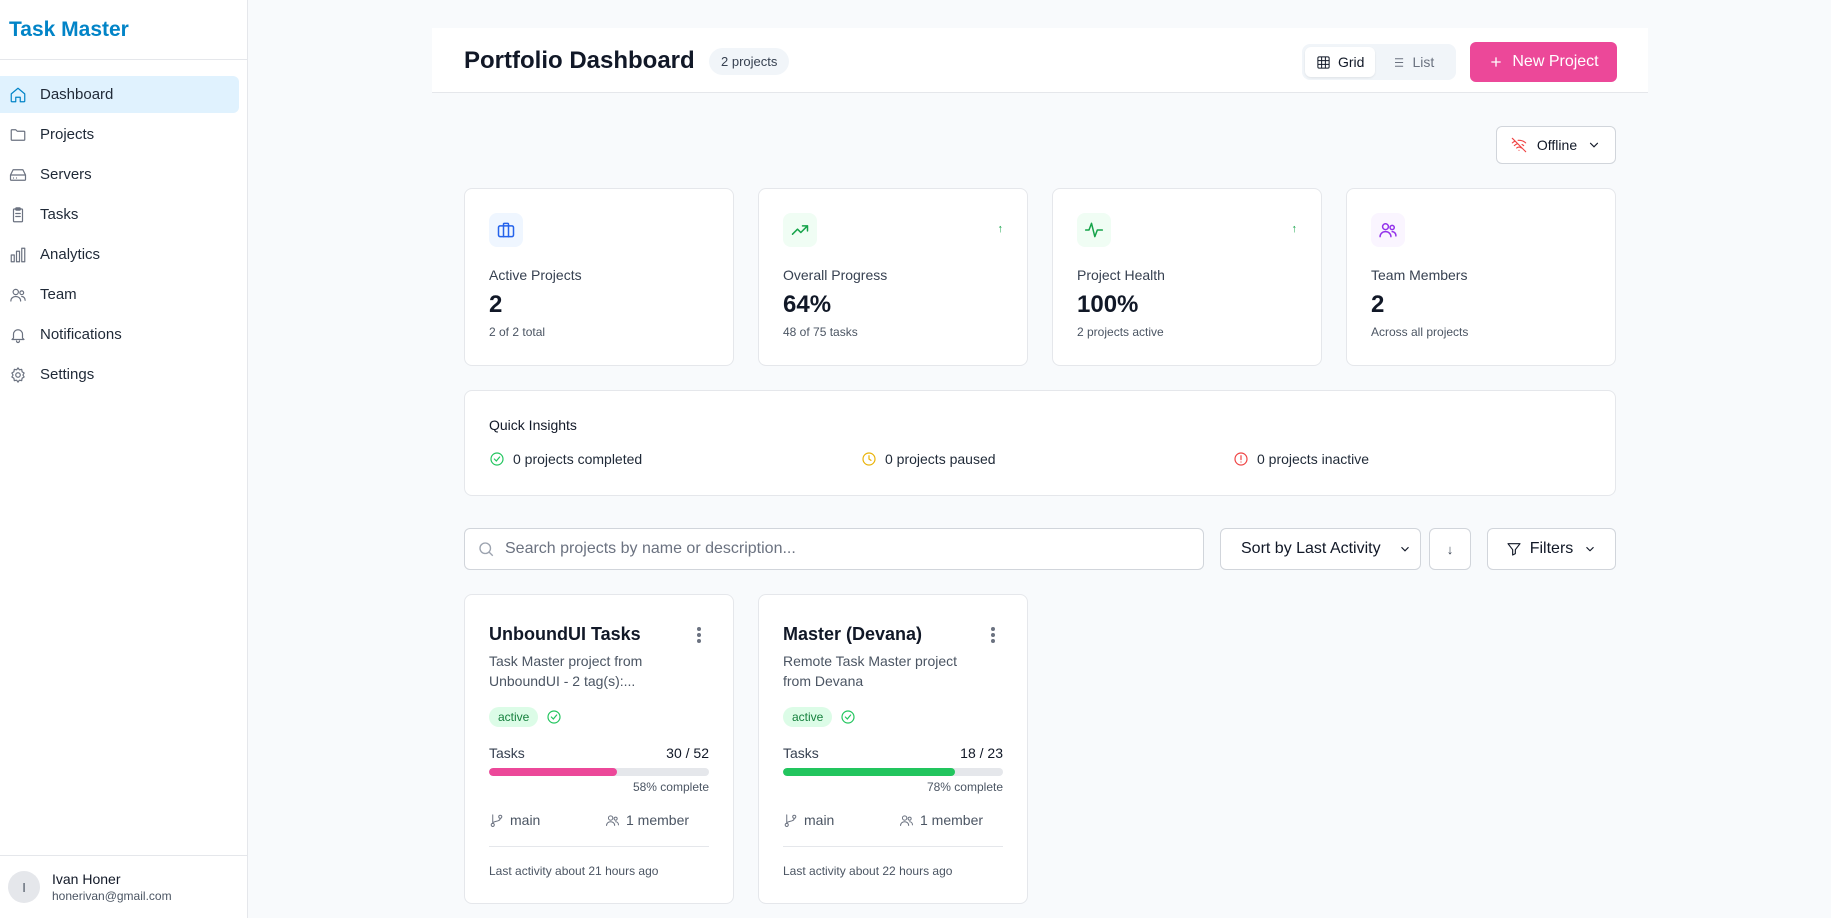  Describe the element at coordinates (1450, 549) in the screenshot. I see `sort-direction-button: ↓` at that location.